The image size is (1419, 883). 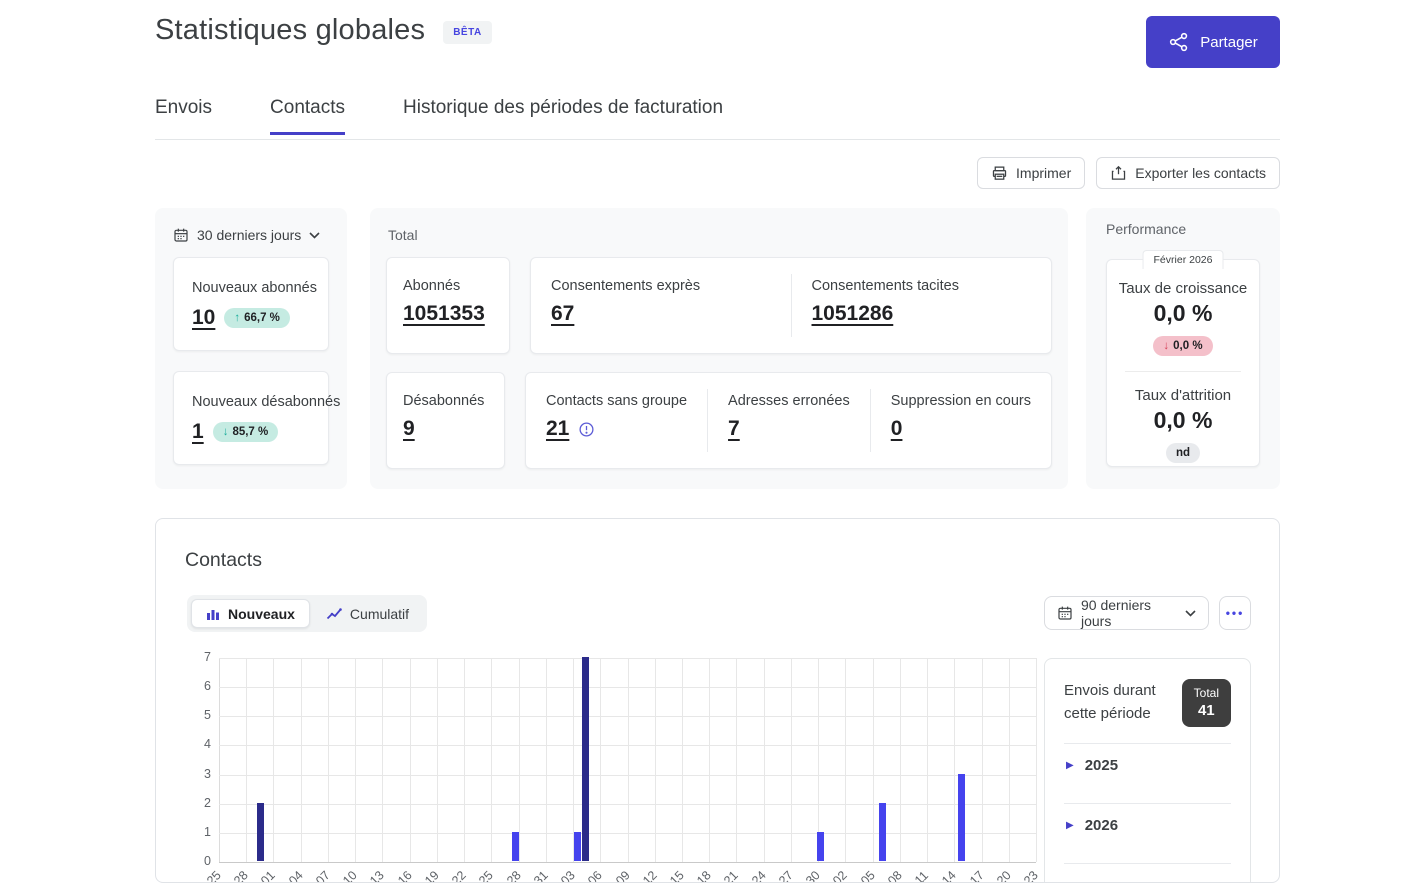 I want to click on new-subscribers-value: 10, so click(x=203, y=318).